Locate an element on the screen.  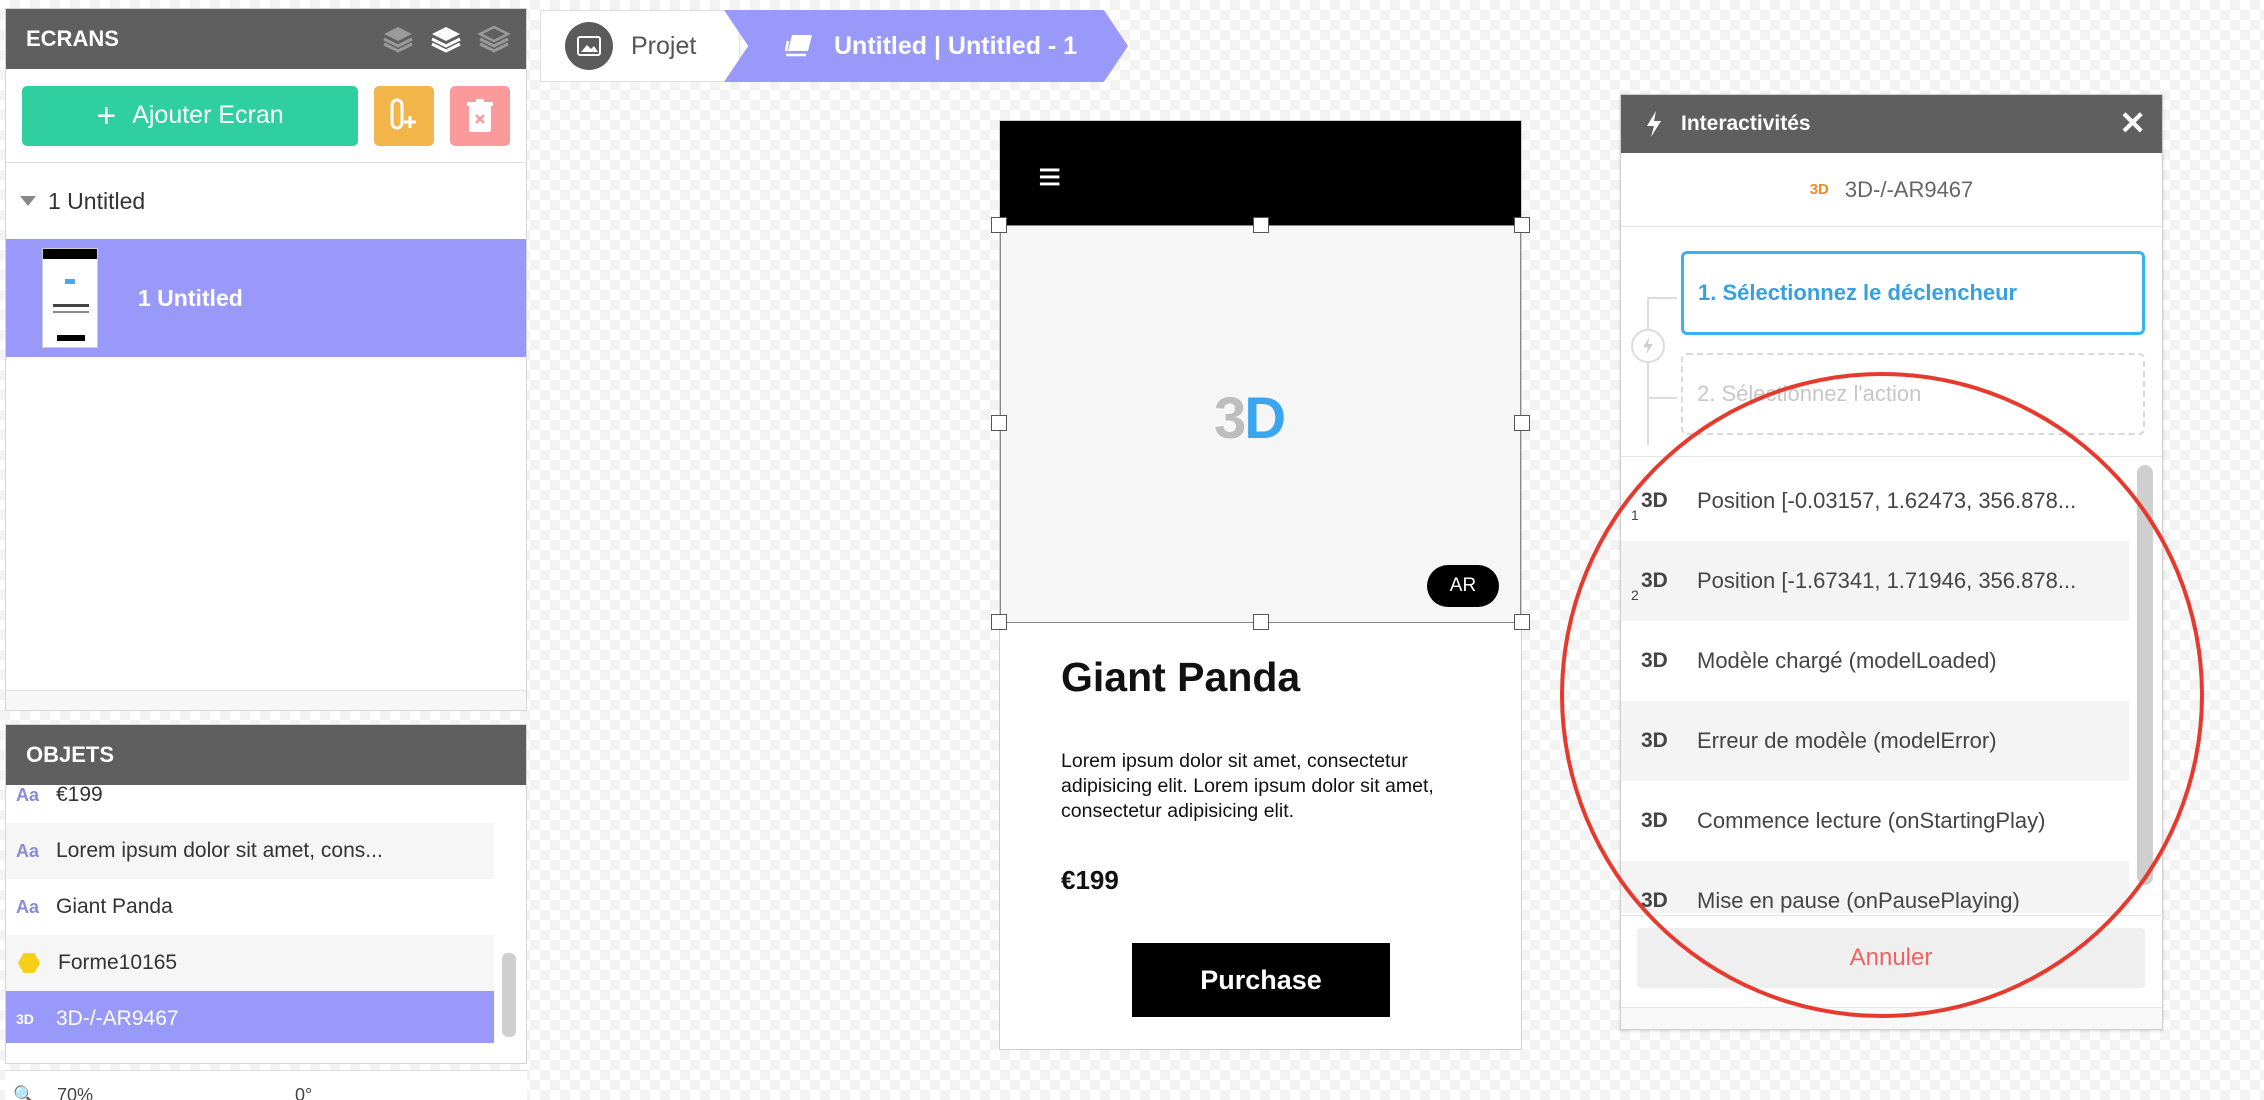
artboard-header: ≡ is located at coordinates (1260, 173).